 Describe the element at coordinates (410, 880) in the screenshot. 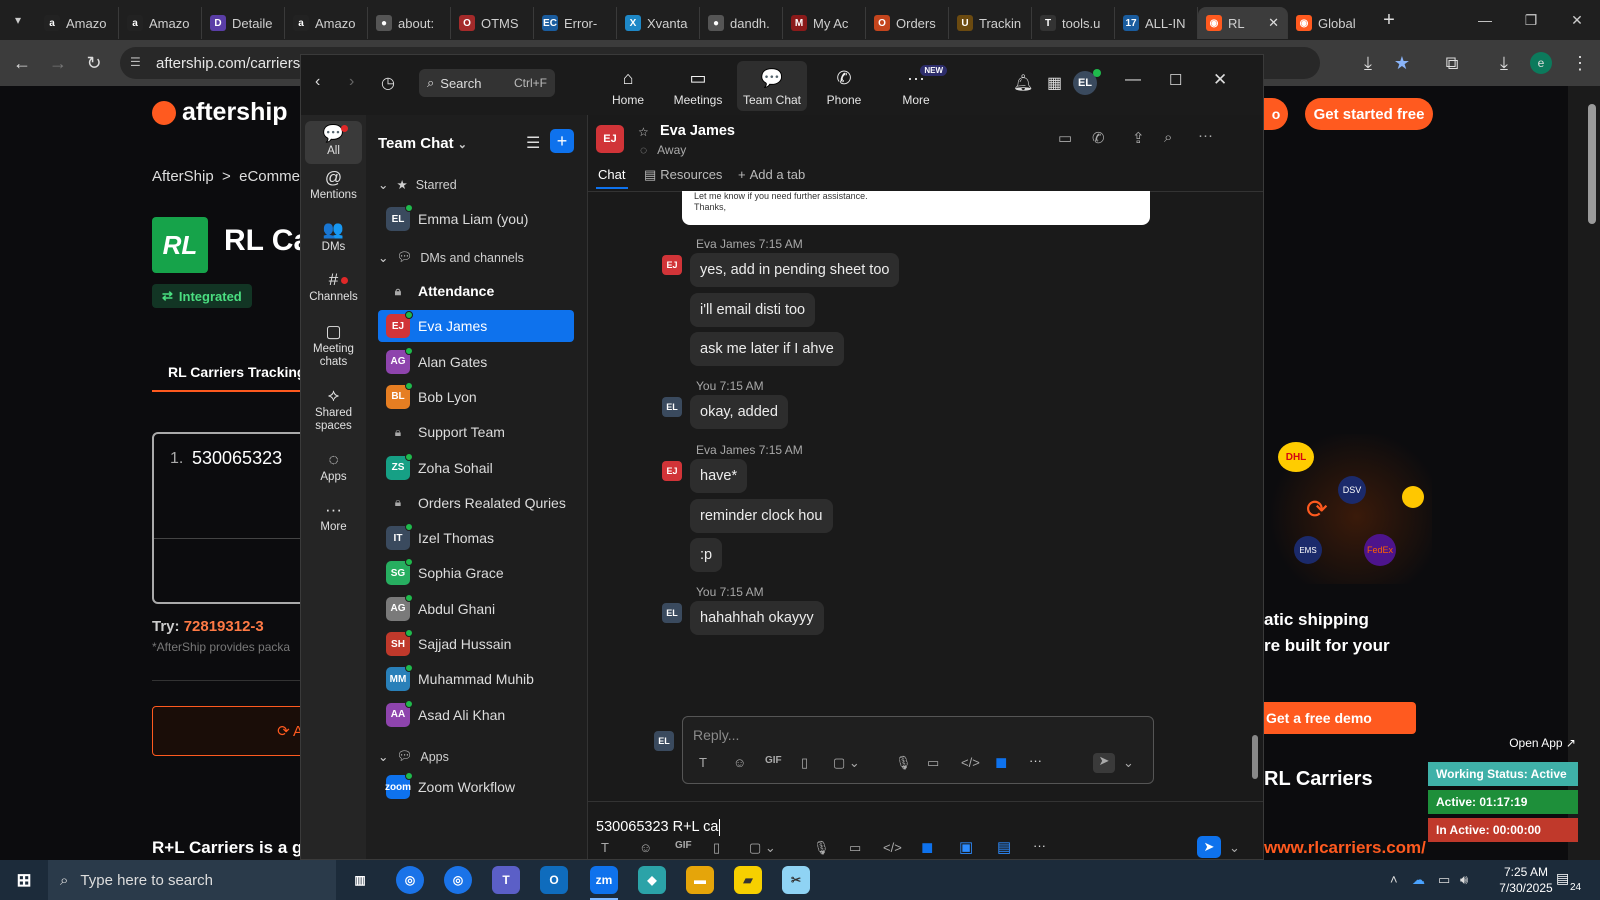

I see `chrome-icon: ◎` at that location.